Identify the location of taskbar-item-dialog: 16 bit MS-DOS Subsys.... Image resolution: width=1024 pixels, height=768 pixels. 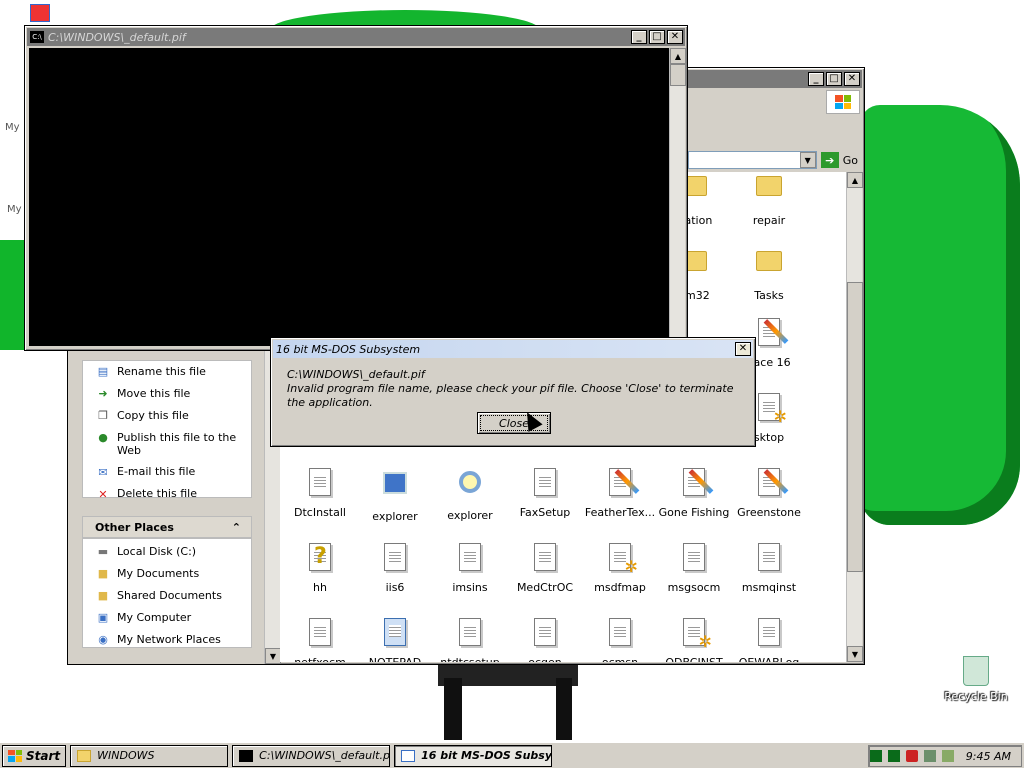
(473, 755).